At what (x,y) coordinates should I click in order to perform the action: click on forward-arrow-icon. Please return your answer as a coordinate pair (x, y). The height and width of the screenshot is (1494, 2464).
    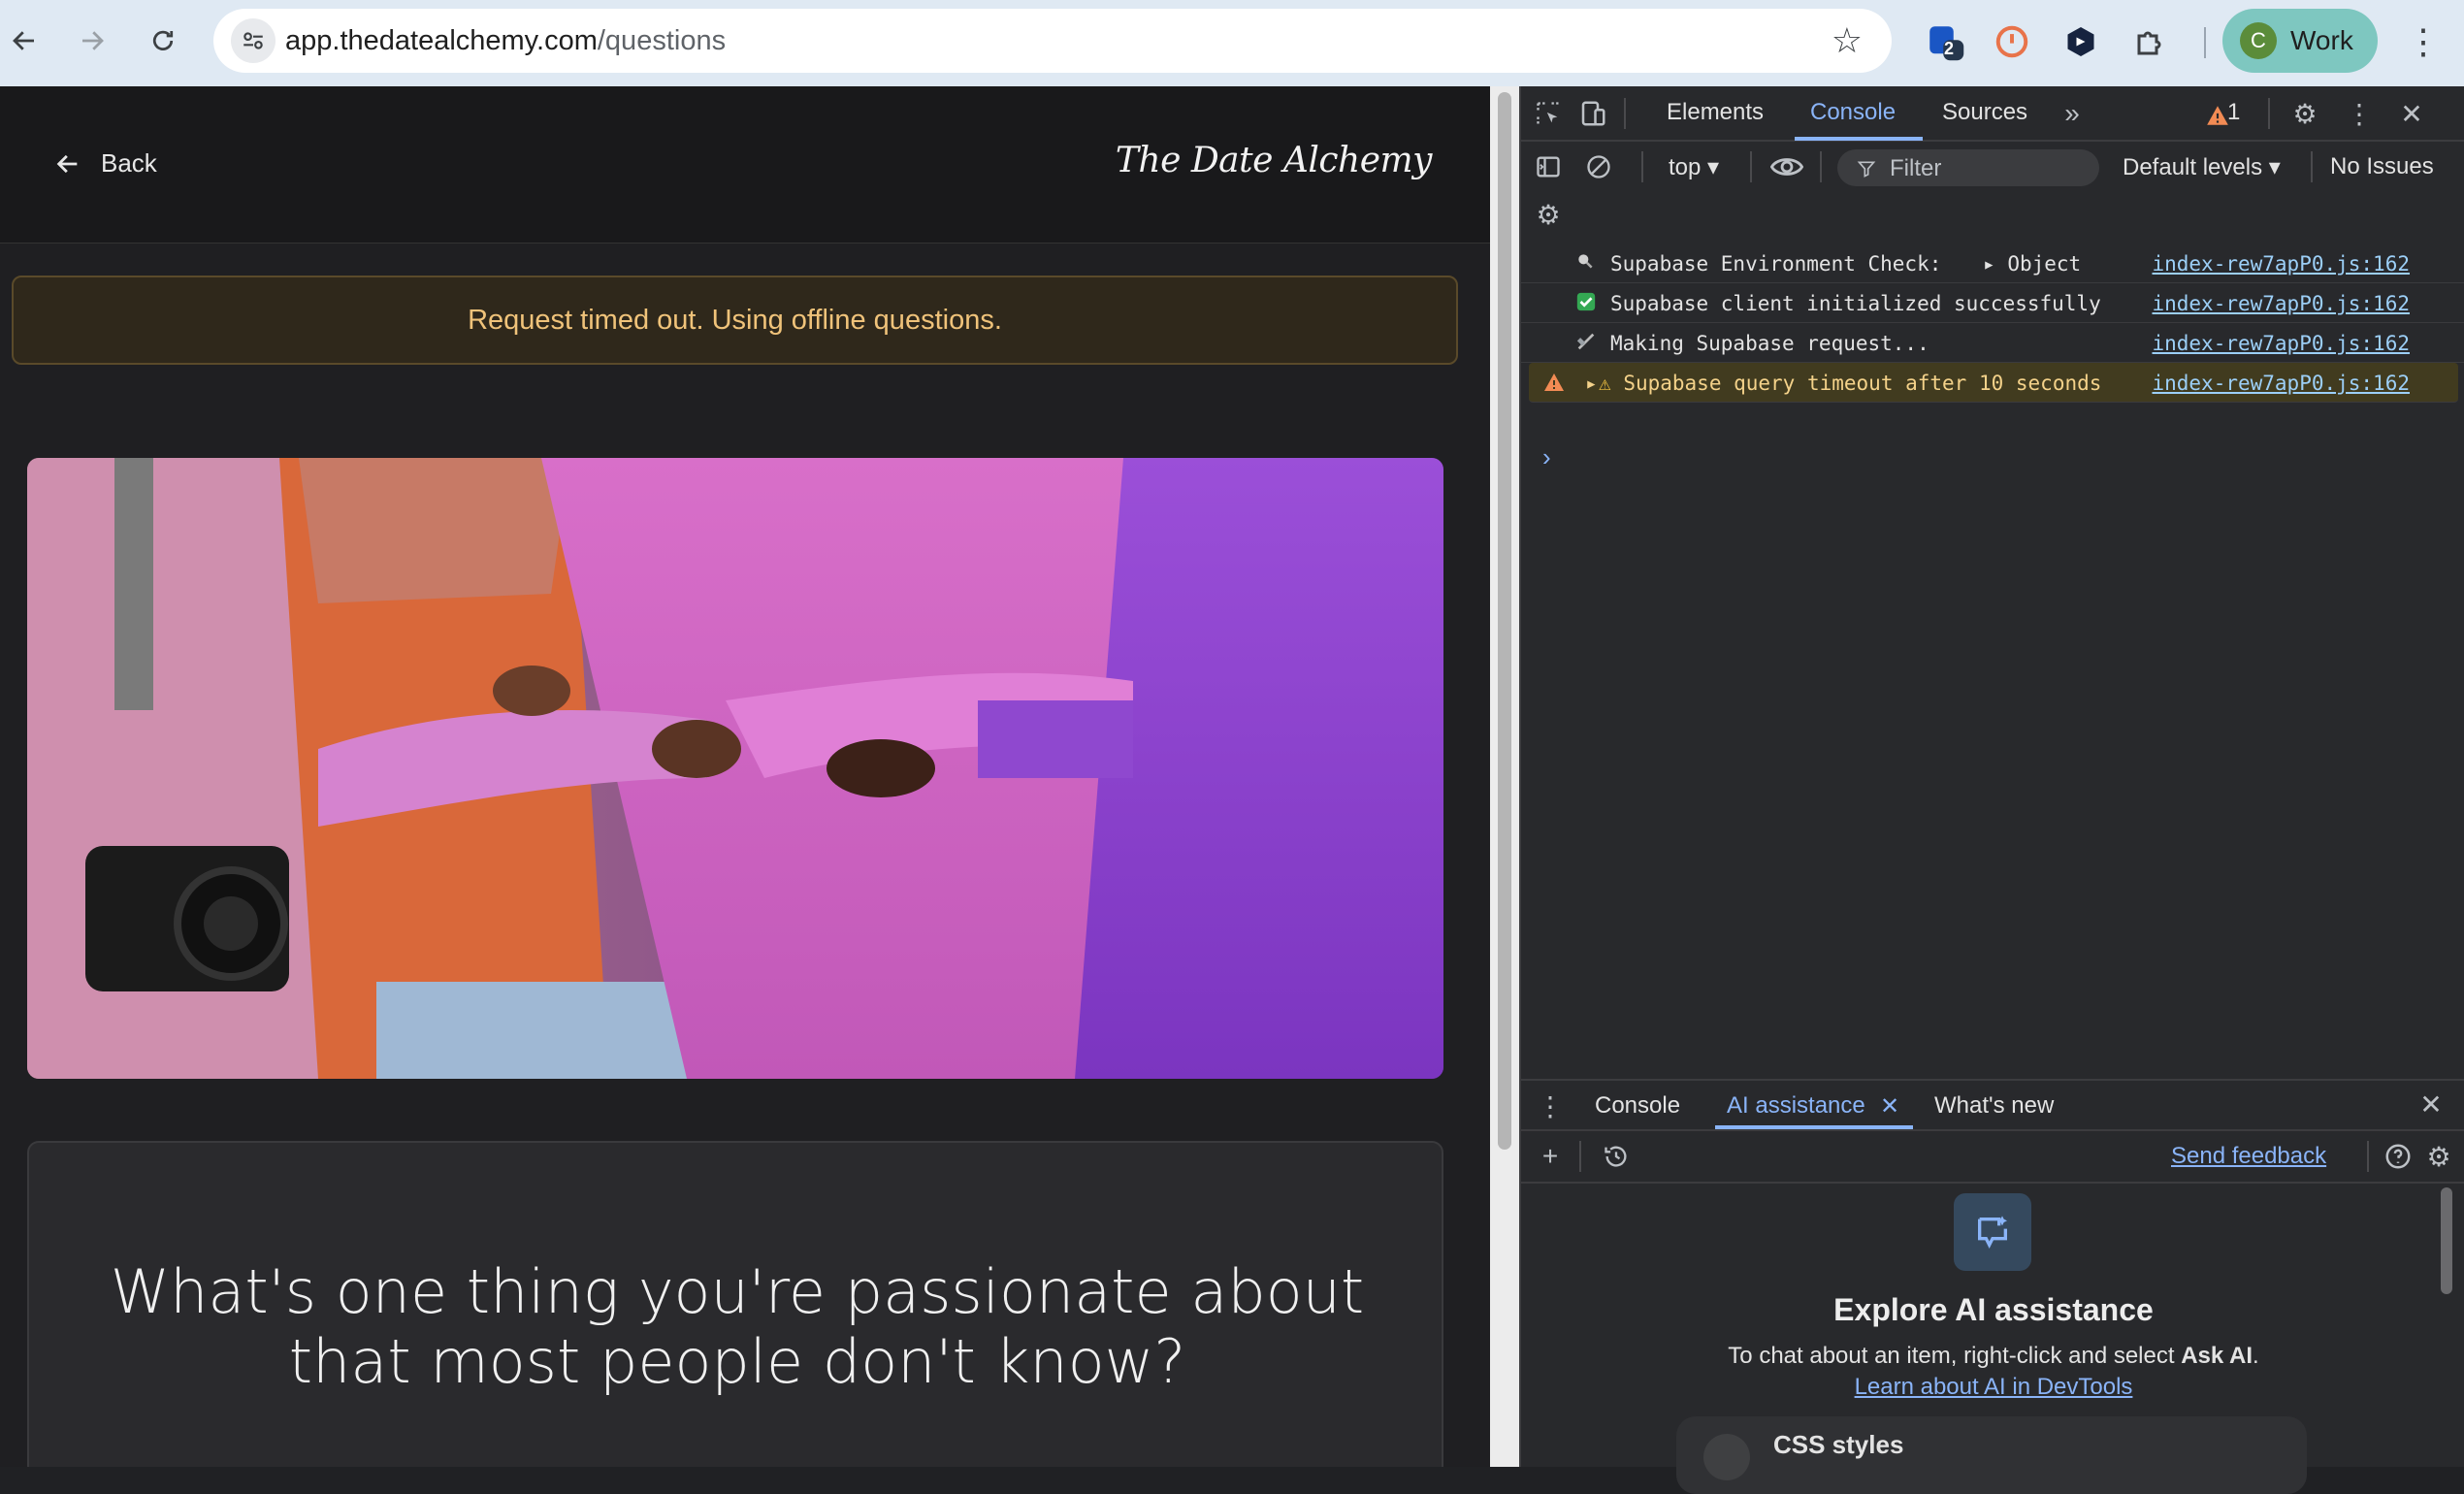
    Looking at the image, I should click on (92, 40).